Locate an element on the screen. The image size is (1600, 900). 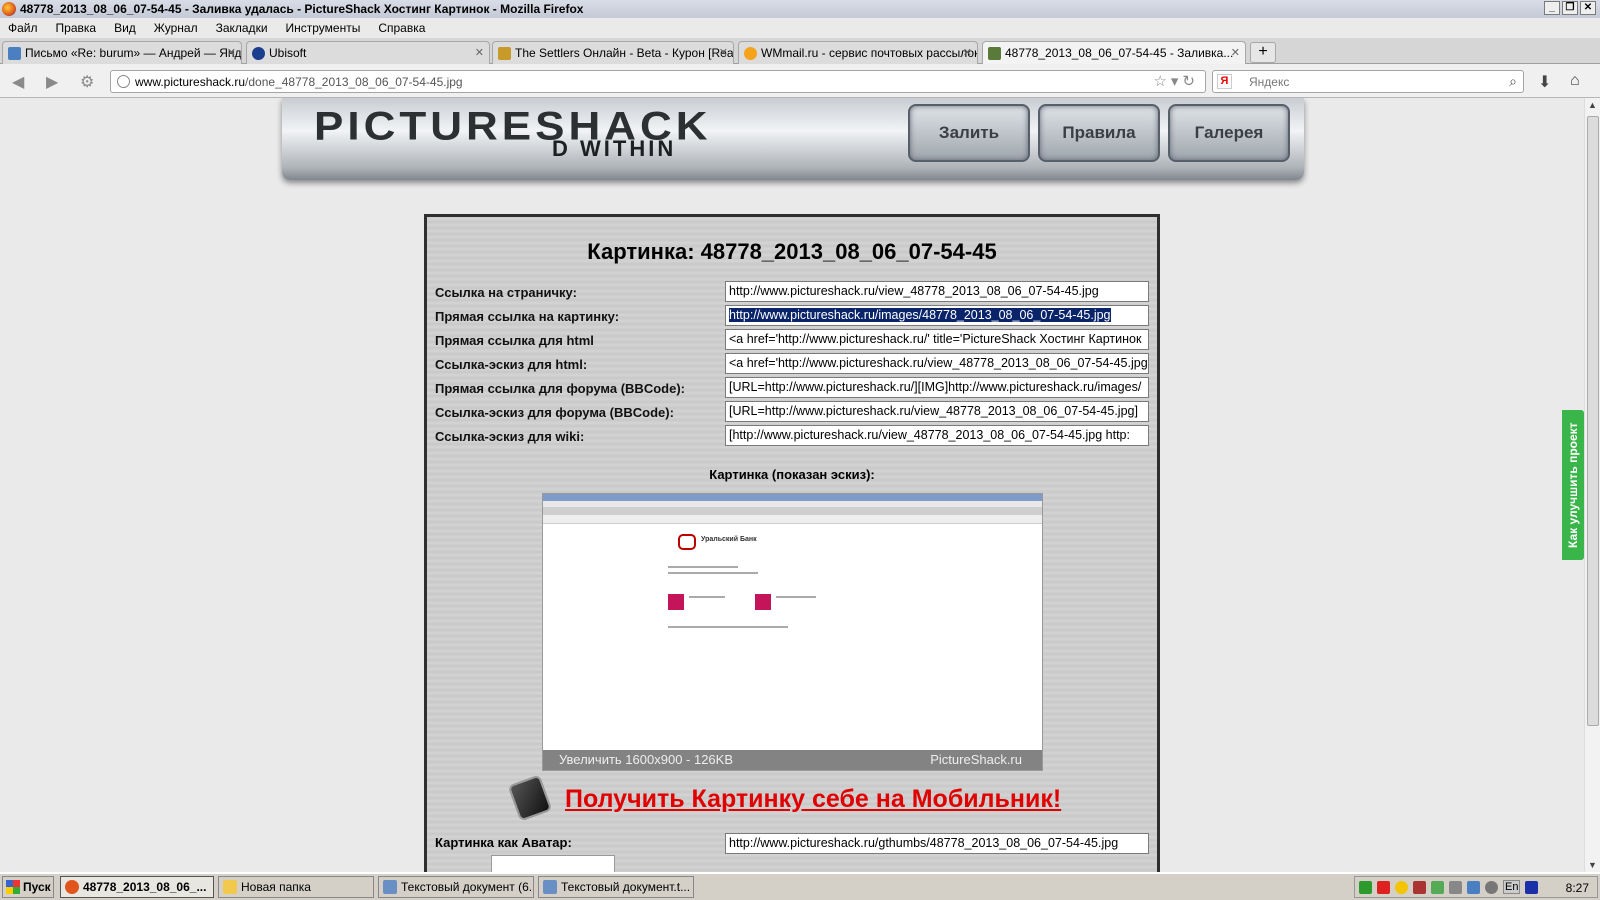
tab-pictureshack: 48778_2013_08_06_07-54-45 - Заливка... ✕ is located at coordinates (1114, 52).